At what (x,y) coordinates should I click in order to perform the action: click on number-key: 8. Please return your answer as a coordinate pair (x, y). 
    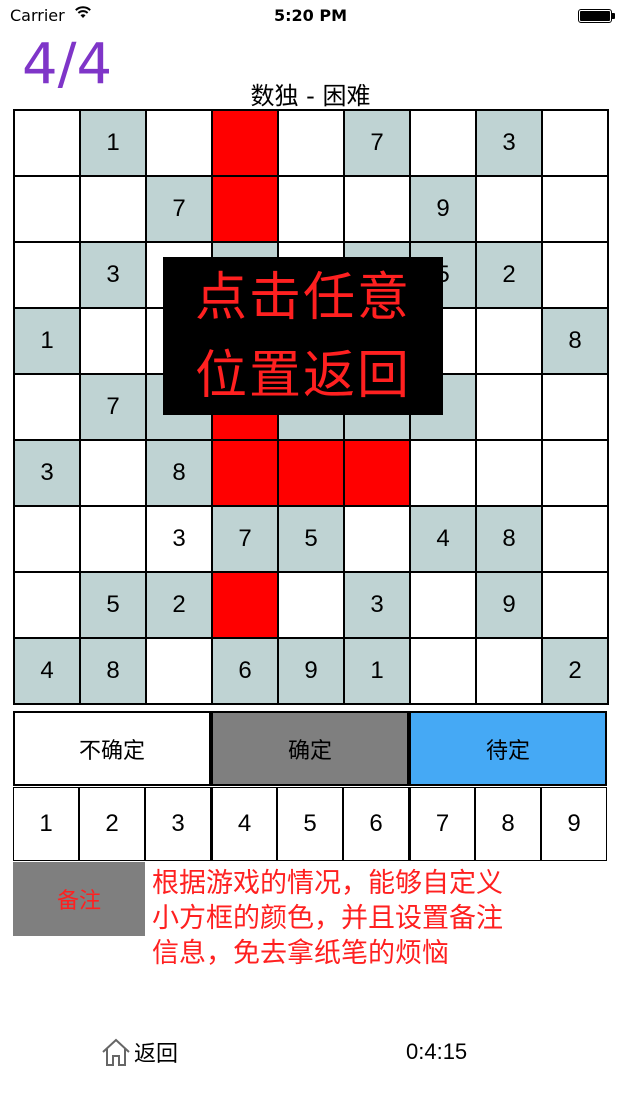
    Looking at the image, I should click on (508, 824).